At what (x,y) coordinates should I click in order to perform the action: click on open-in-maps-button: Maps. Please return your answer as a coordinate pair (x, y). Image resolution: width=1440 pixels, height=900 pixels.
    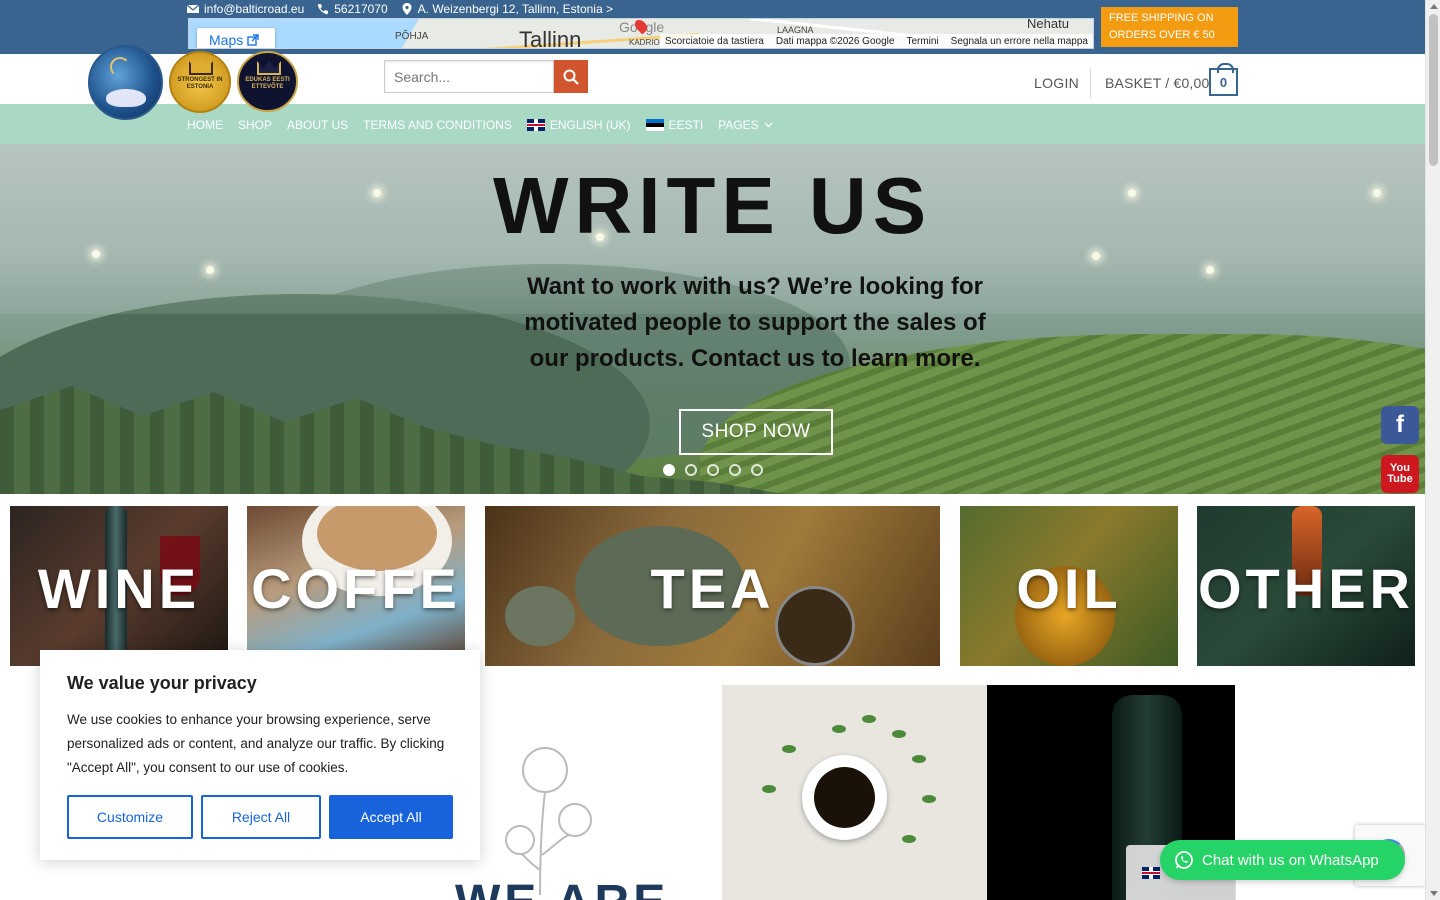
    Looking at the image, I should click on (236, 38).